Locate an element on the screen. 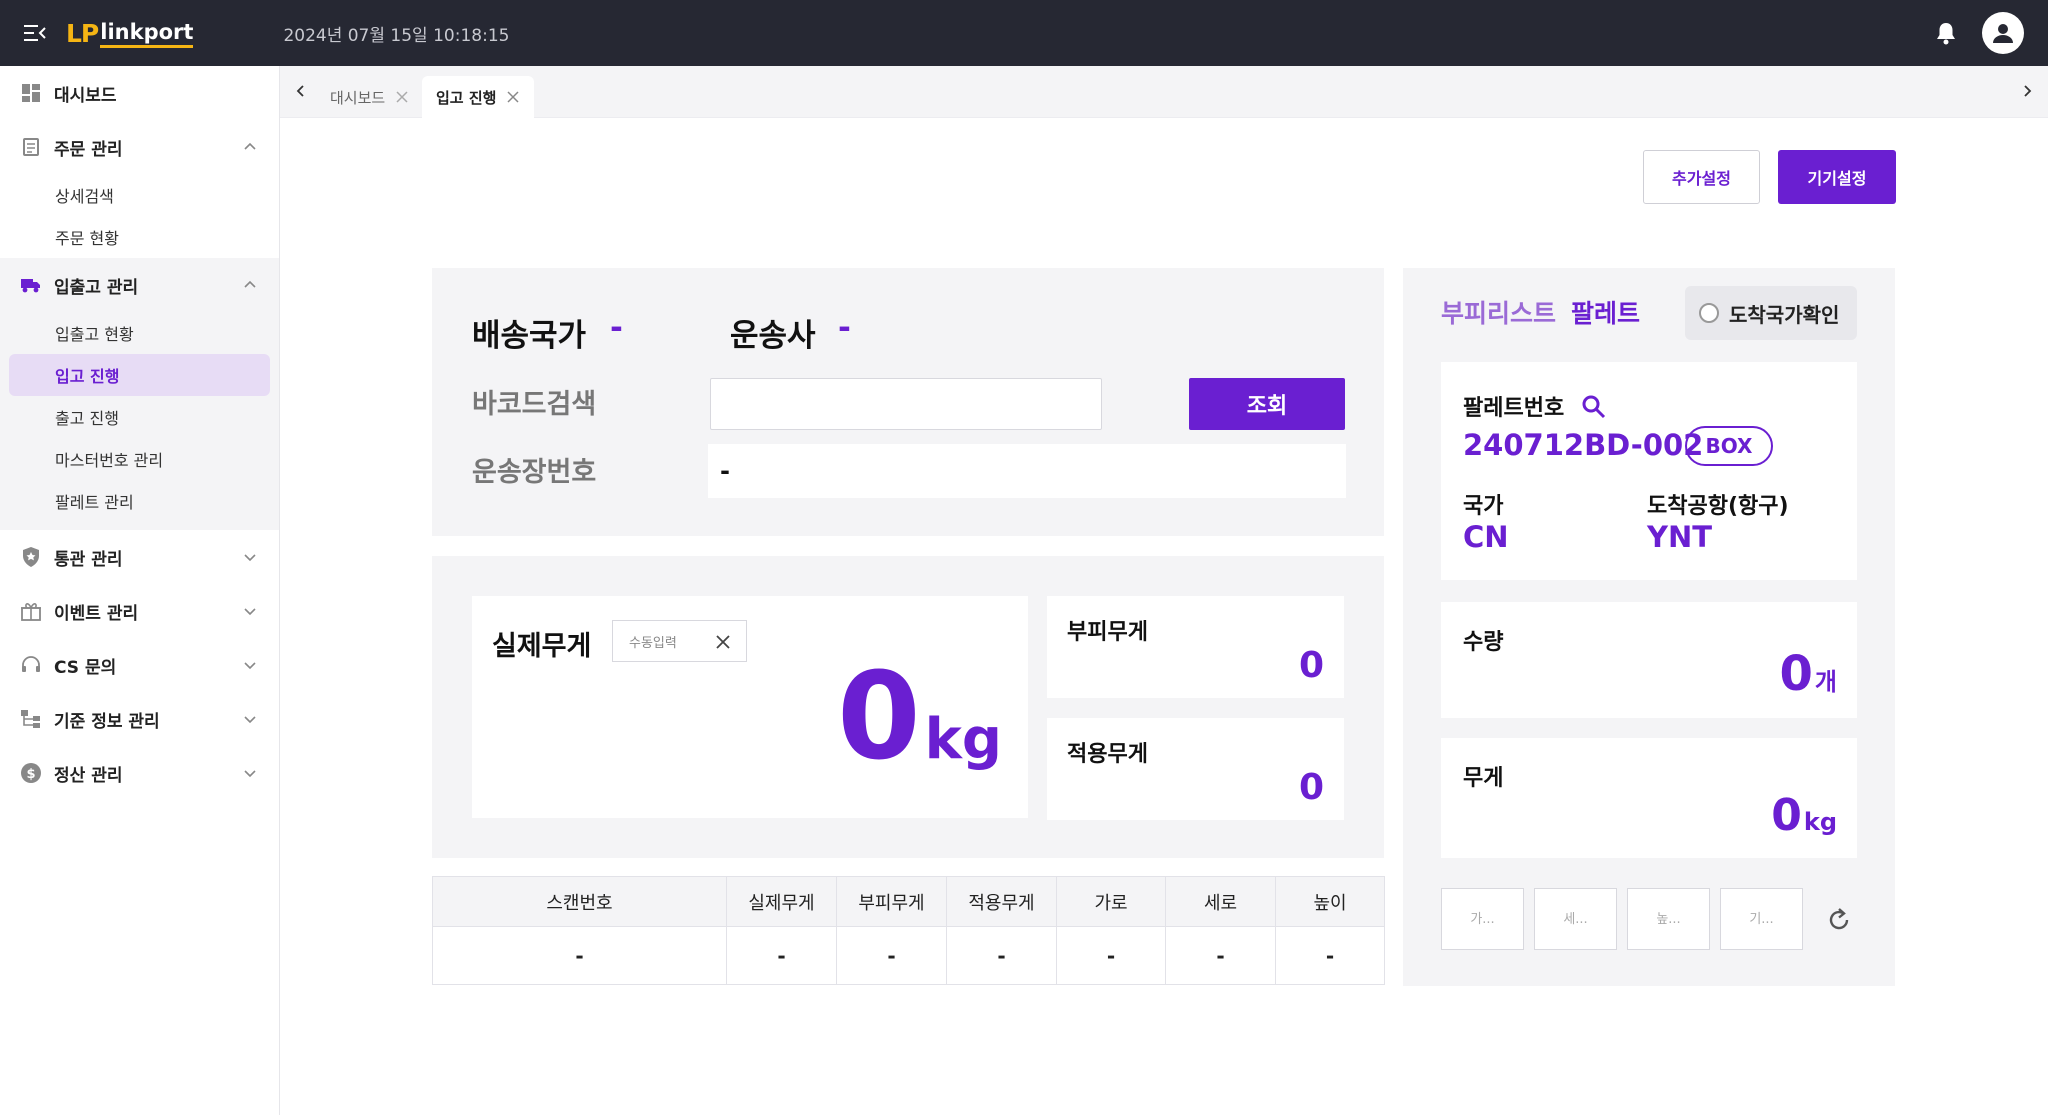  barcode-input is located at coordinates (906, 404).